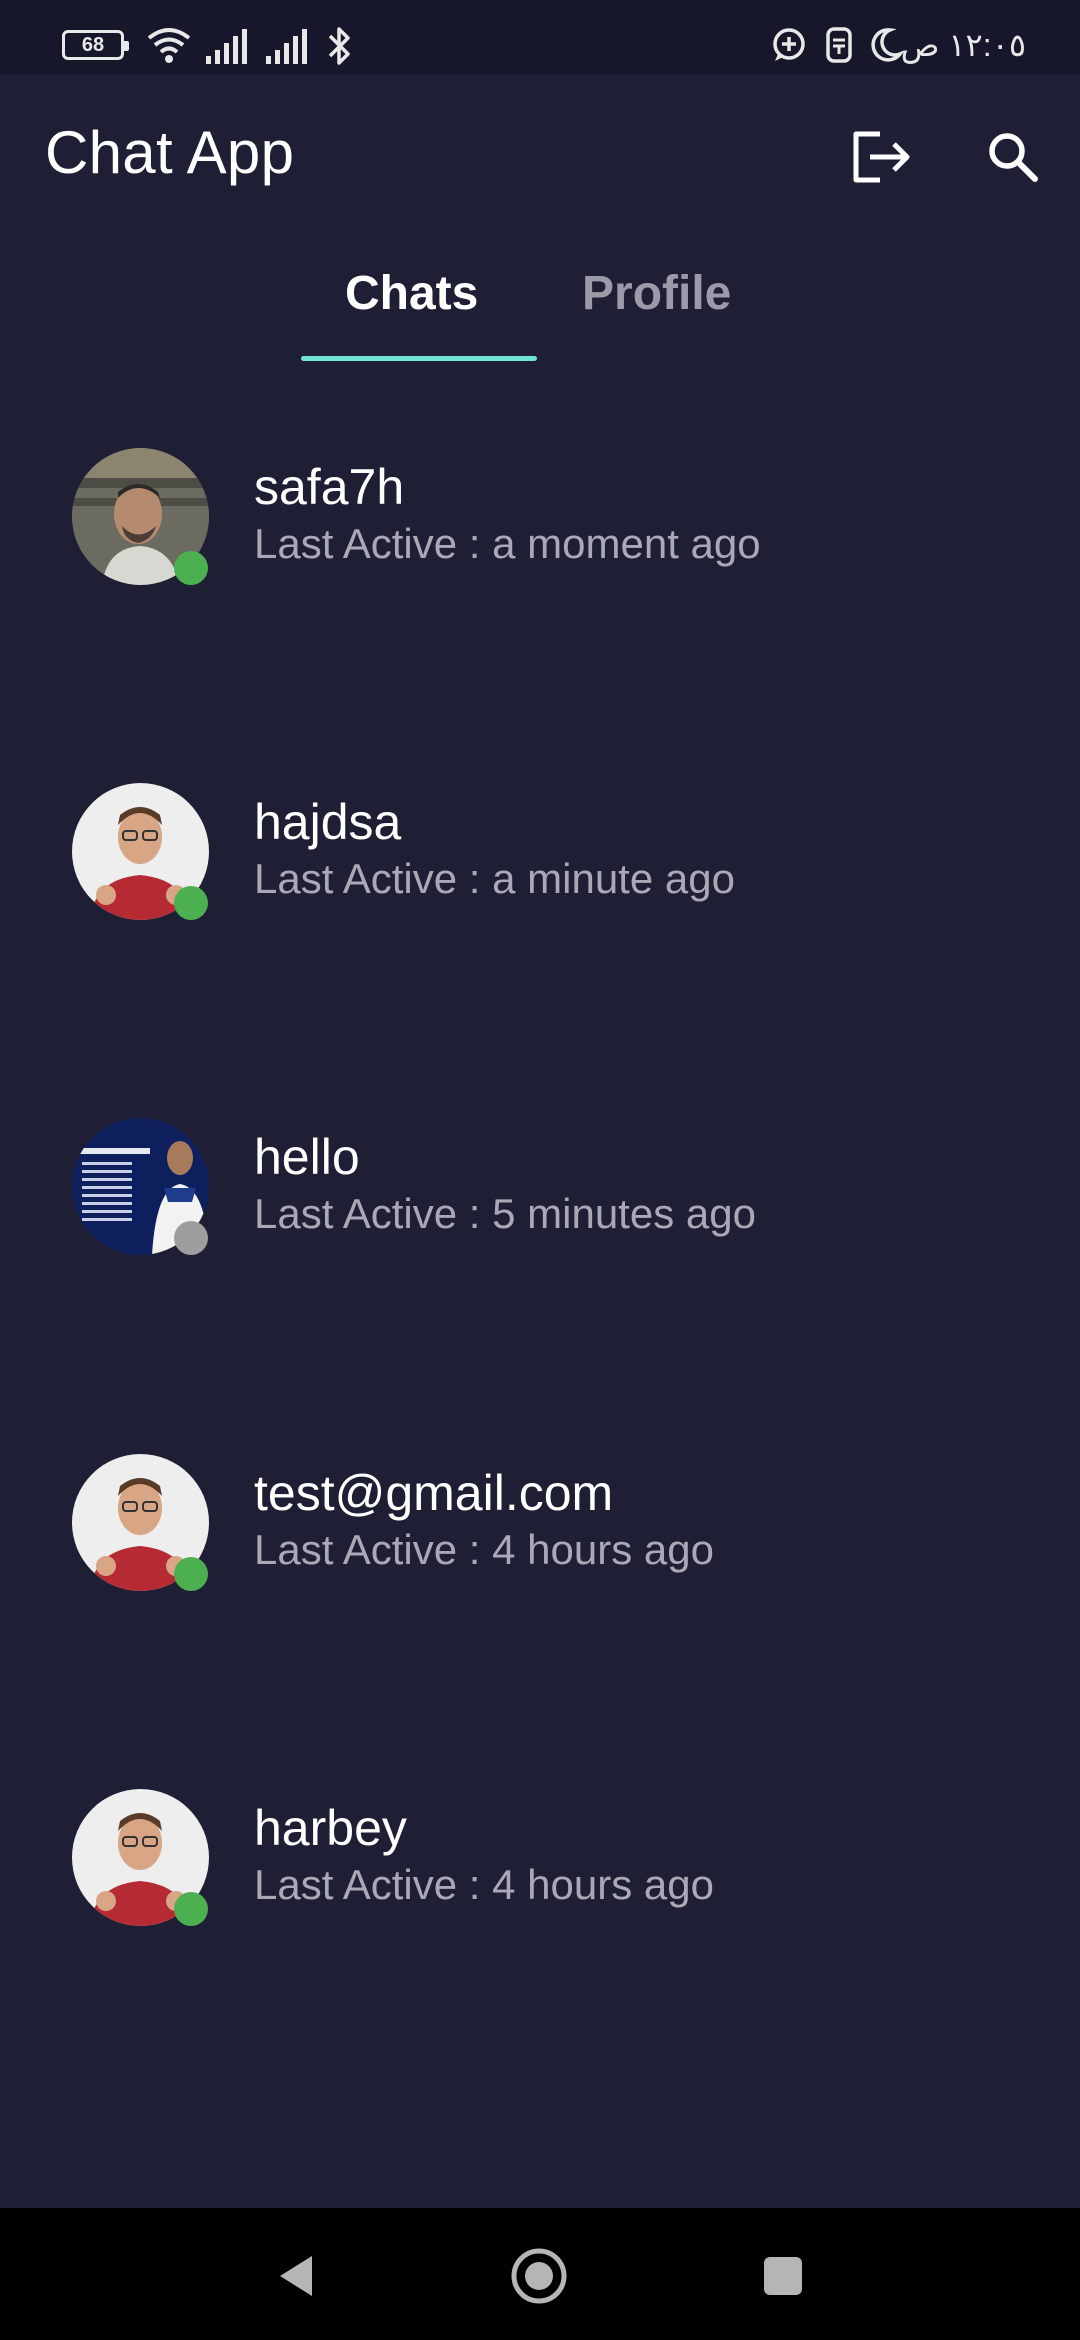 The image size is (1080, 2340). I want to click on chat-name: safa7h, so click(329, 487).